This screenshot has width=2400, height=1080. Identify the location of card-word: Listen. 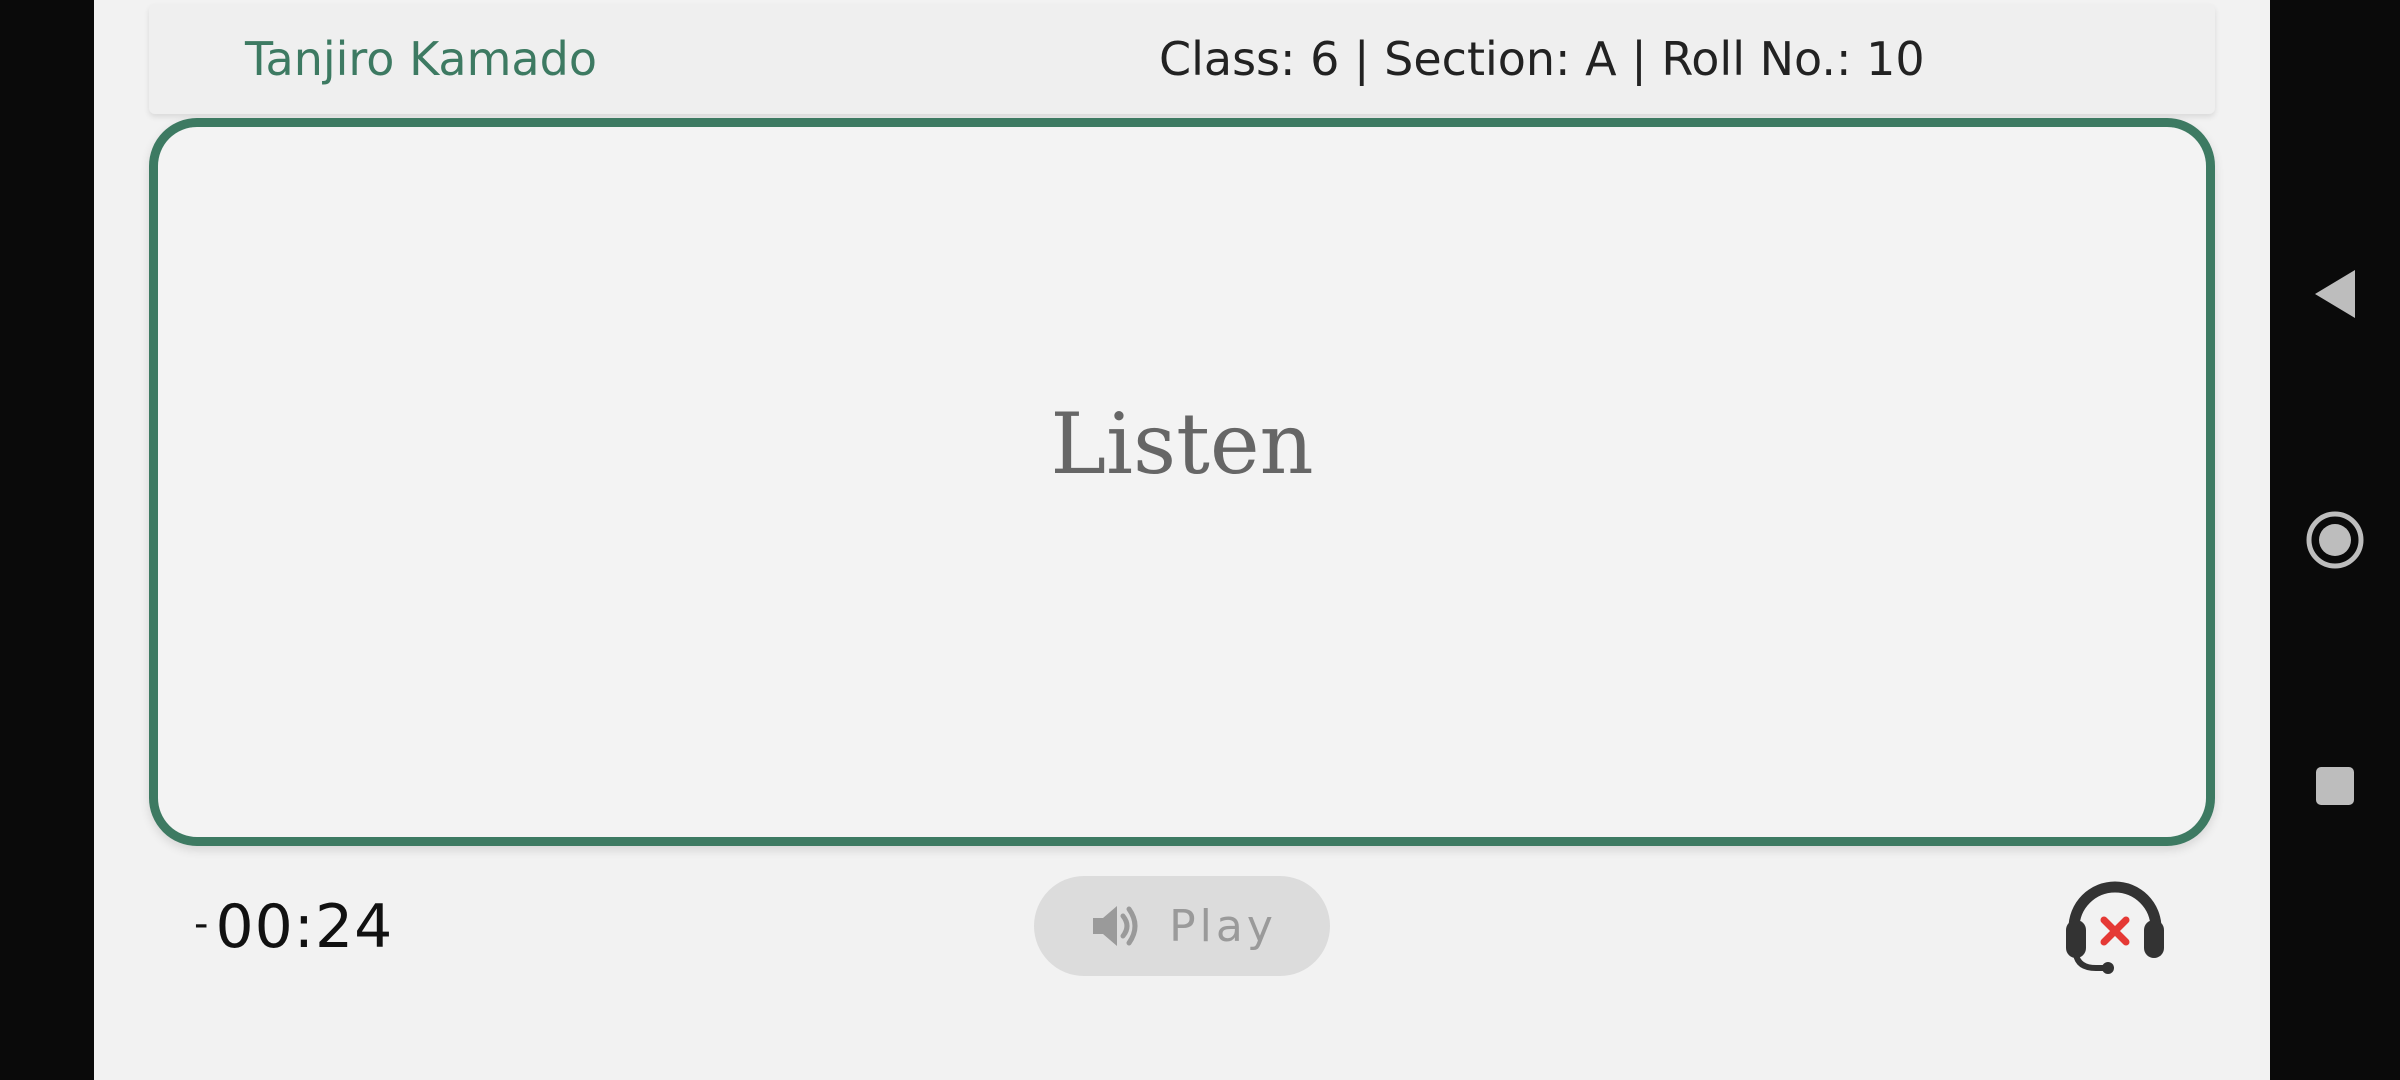
(1182, 444).